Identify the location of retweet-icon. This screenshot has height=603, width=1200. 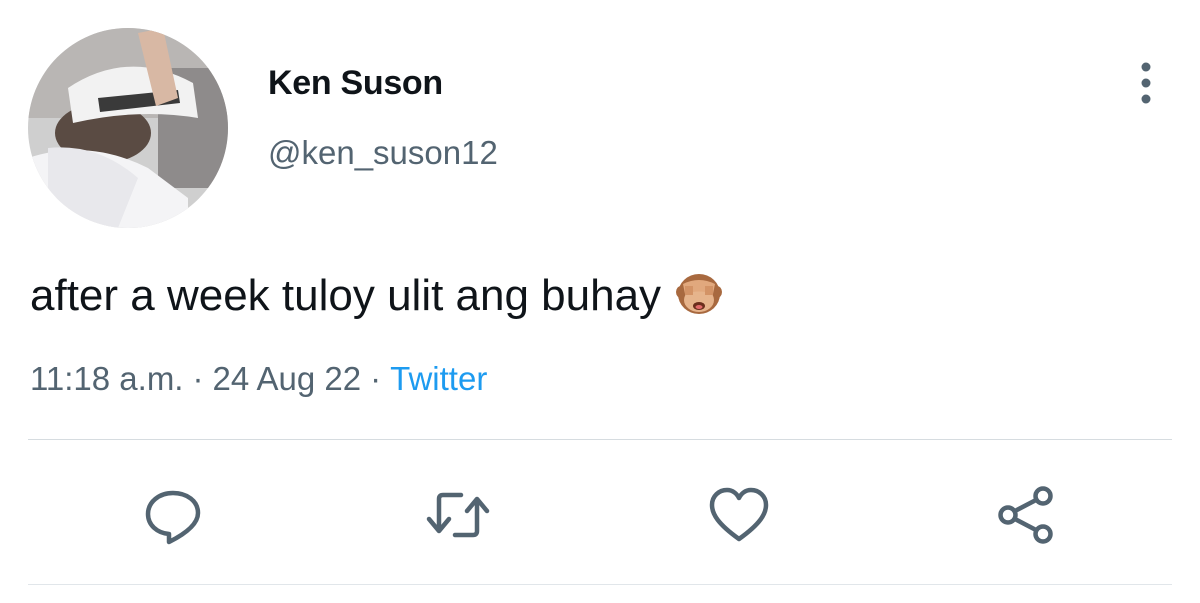
(458, 515).